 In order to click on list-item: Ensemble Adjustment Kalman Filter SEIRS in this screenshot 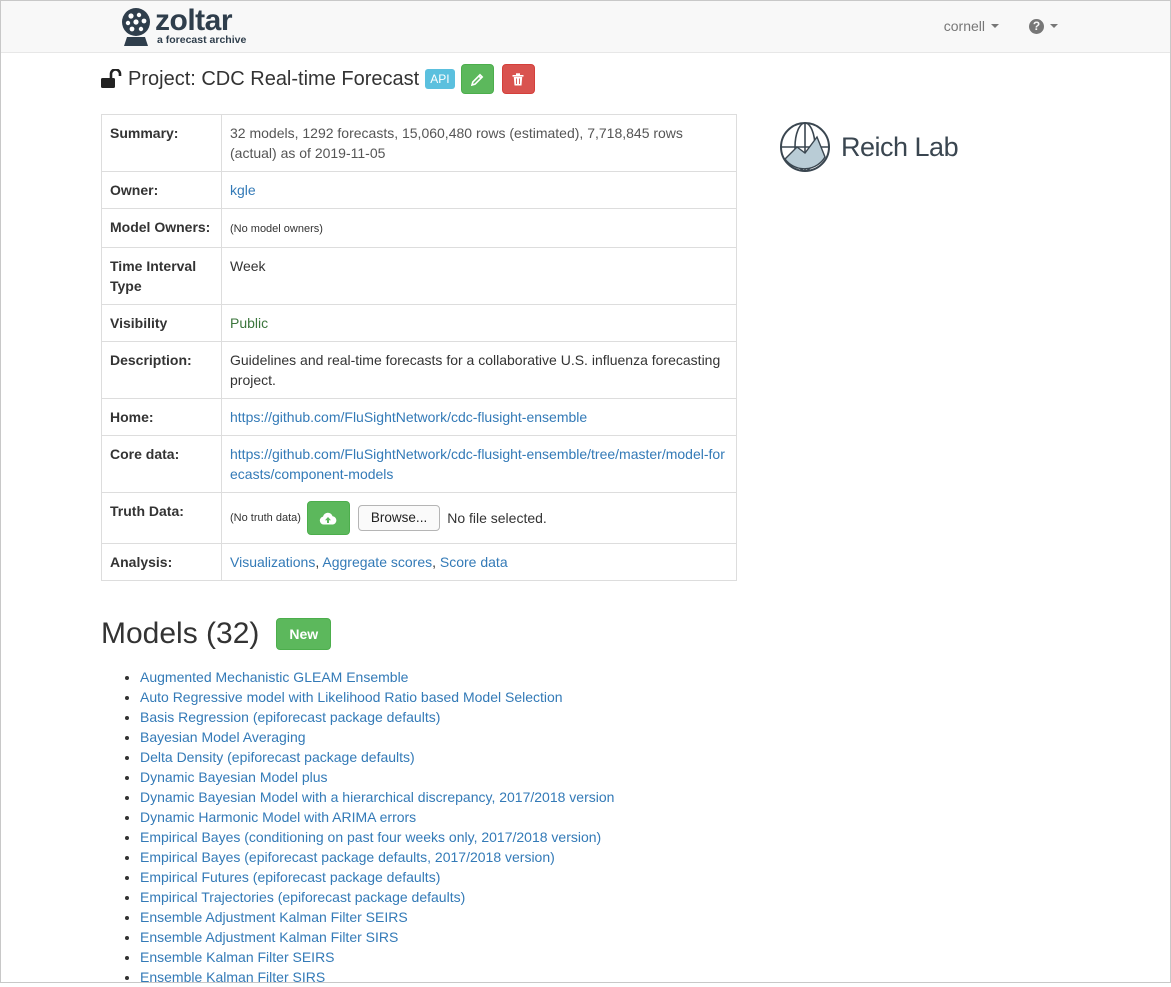, I will do `click(377, 917)`.